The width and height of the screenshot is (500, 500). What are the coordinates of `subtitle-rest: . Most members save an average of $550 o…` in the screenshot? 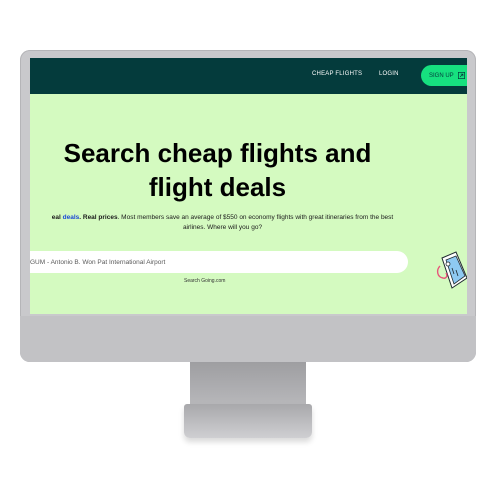 It's located at (255, 217).